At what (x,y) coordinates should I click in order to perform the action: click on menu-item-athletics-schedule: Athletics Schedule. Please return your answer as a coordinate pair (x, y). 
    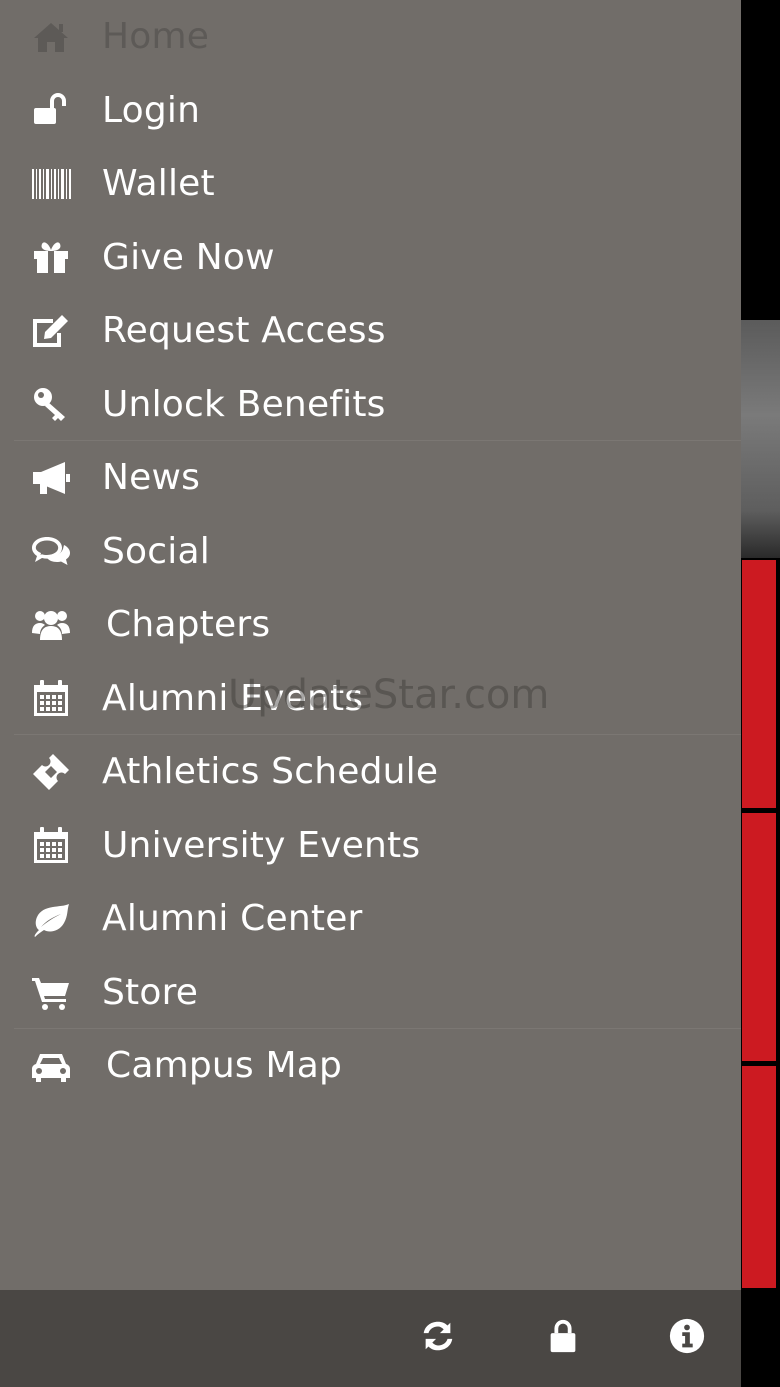
    Looking at the image, I should click on (370, 772).